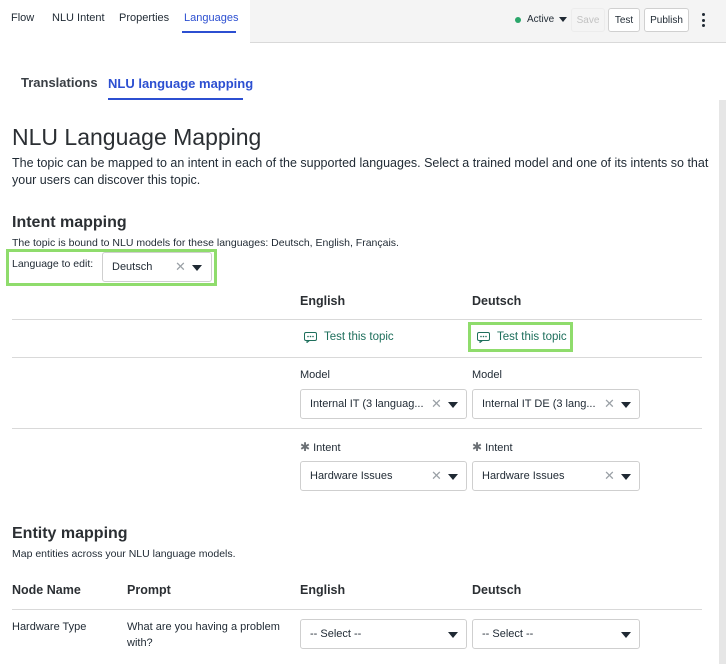  I want to click on save-button: Save, so click(588, 20).